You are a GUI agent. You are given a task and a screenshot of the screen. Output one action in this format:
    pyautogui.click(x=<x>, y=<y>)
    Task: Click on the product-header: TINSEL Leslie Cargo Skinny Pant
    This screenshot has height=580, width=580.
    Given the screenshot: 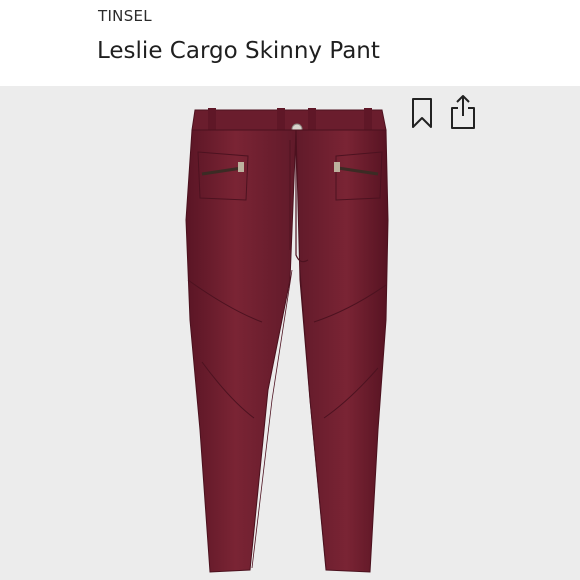 What is the action you would take?
    pyautogui.click(x=290, y=43)
    